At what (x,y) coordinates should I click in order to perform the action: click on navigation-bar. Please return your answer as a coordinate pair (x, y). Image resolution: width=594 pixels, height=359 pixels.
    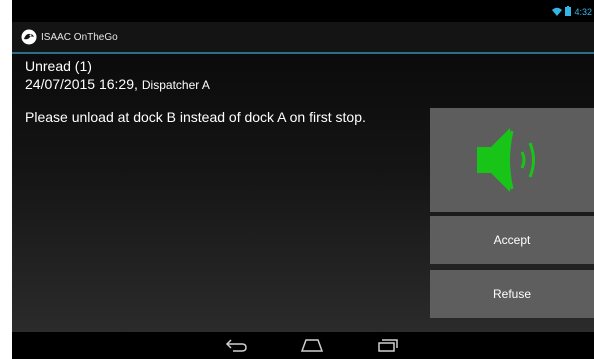
    Looking at the image, I should click on (303, 345).